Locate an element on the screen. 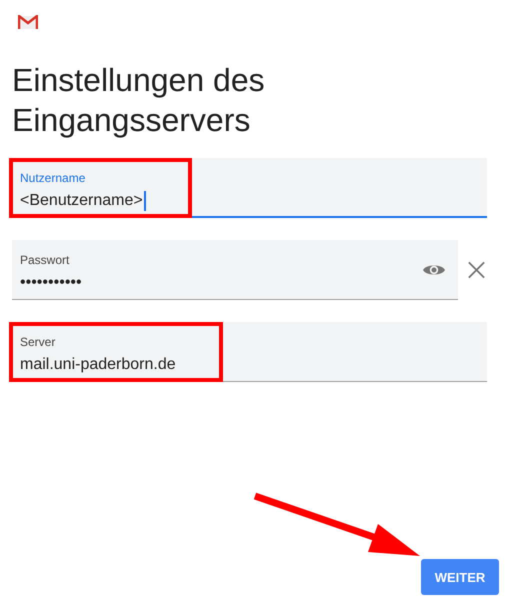 Image resolution: width=512 pixels, height=599 pixels. field-value: mail.uni-paderborn.de is located at coordinates (98, 365).